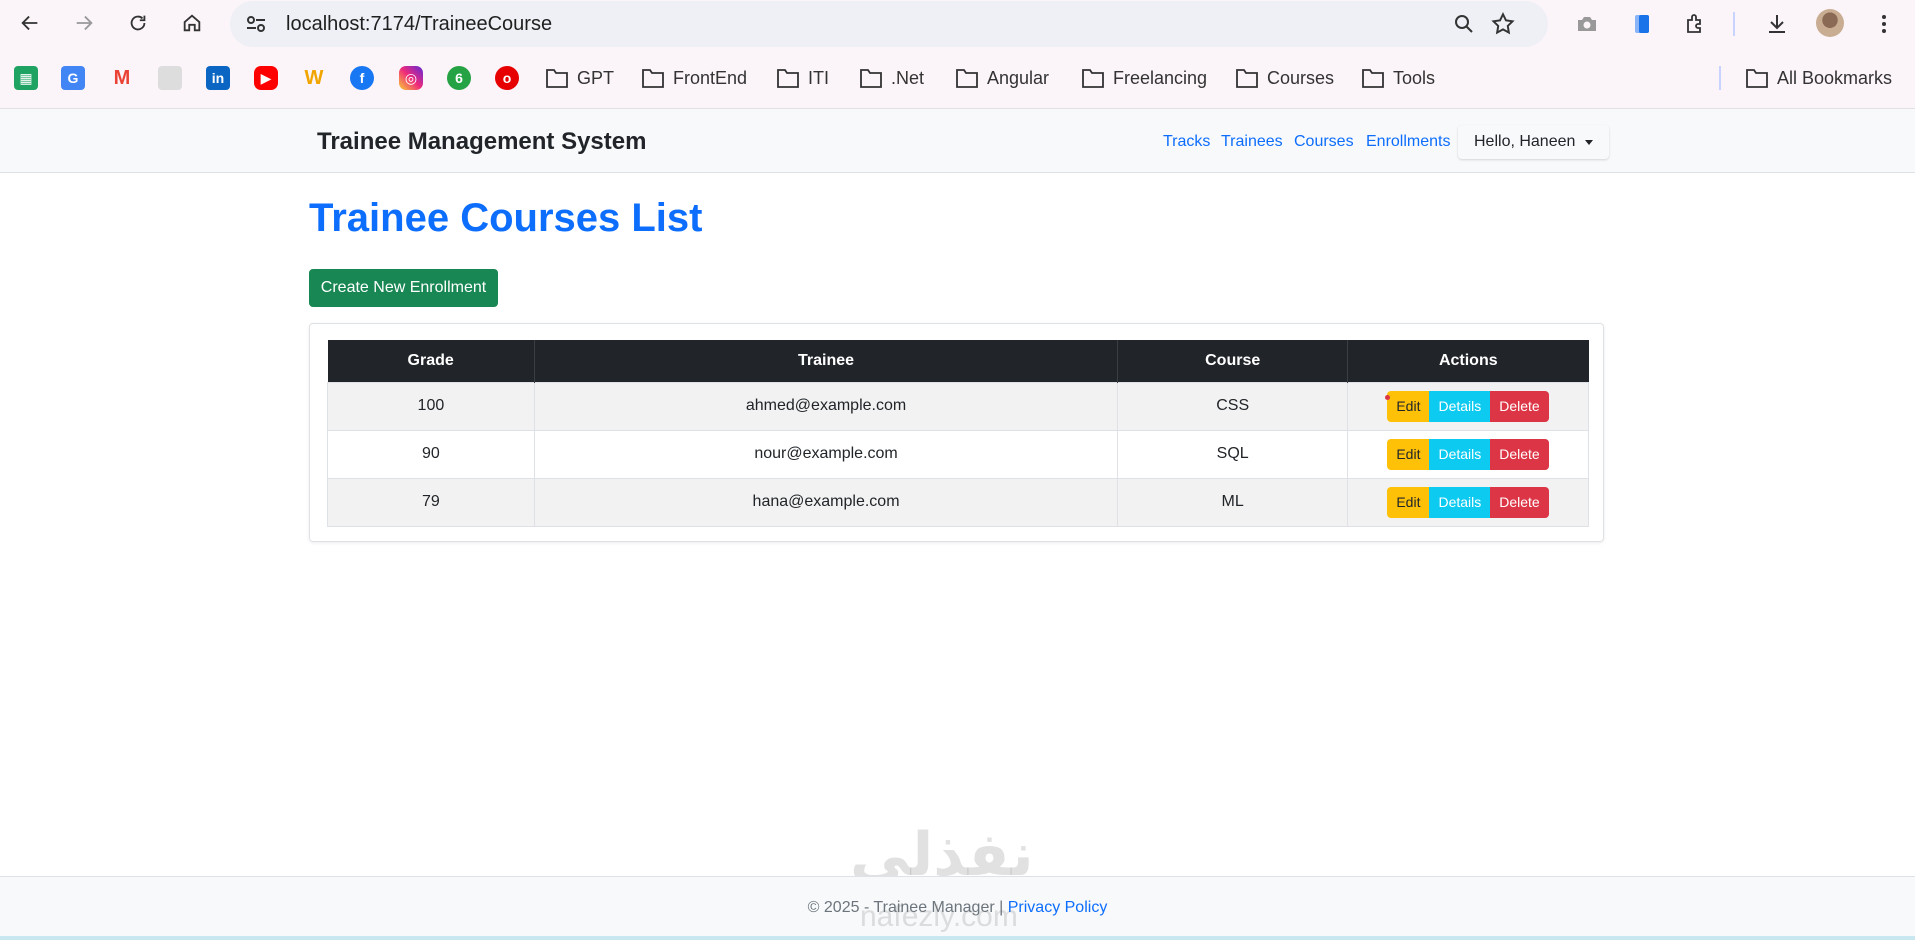 The width and height of the screenshot is (1915, 940). What do you see at coordinates (579, 78) in the screenshot?
I see `bookmark-folder-gpt: GPT` at bounding box center [579, 78].